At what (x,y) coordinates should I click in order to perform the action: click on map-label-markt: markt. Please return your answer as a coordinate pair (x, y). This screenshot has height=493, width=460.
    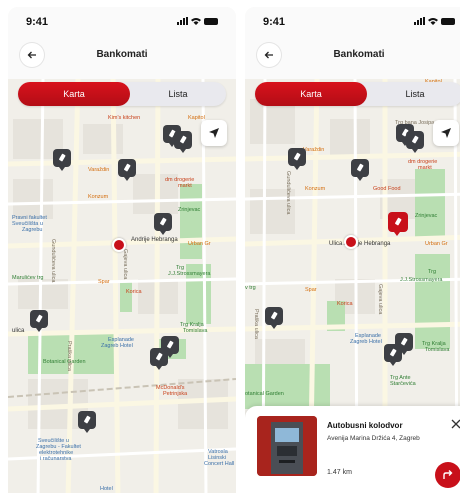
    Looking at the image, I should click on (185, 186).